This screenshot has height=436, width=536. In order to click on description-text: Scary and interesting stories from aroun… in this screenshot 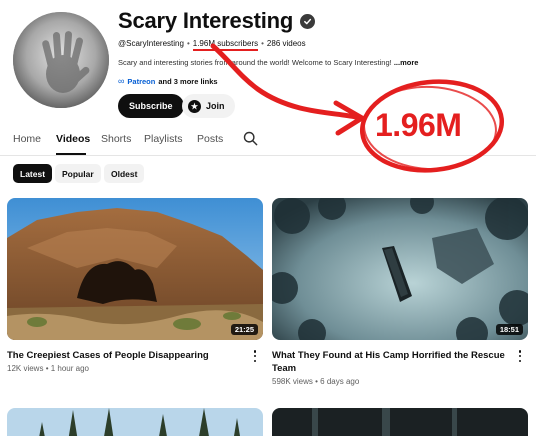, I will do `click(255, 62)`.